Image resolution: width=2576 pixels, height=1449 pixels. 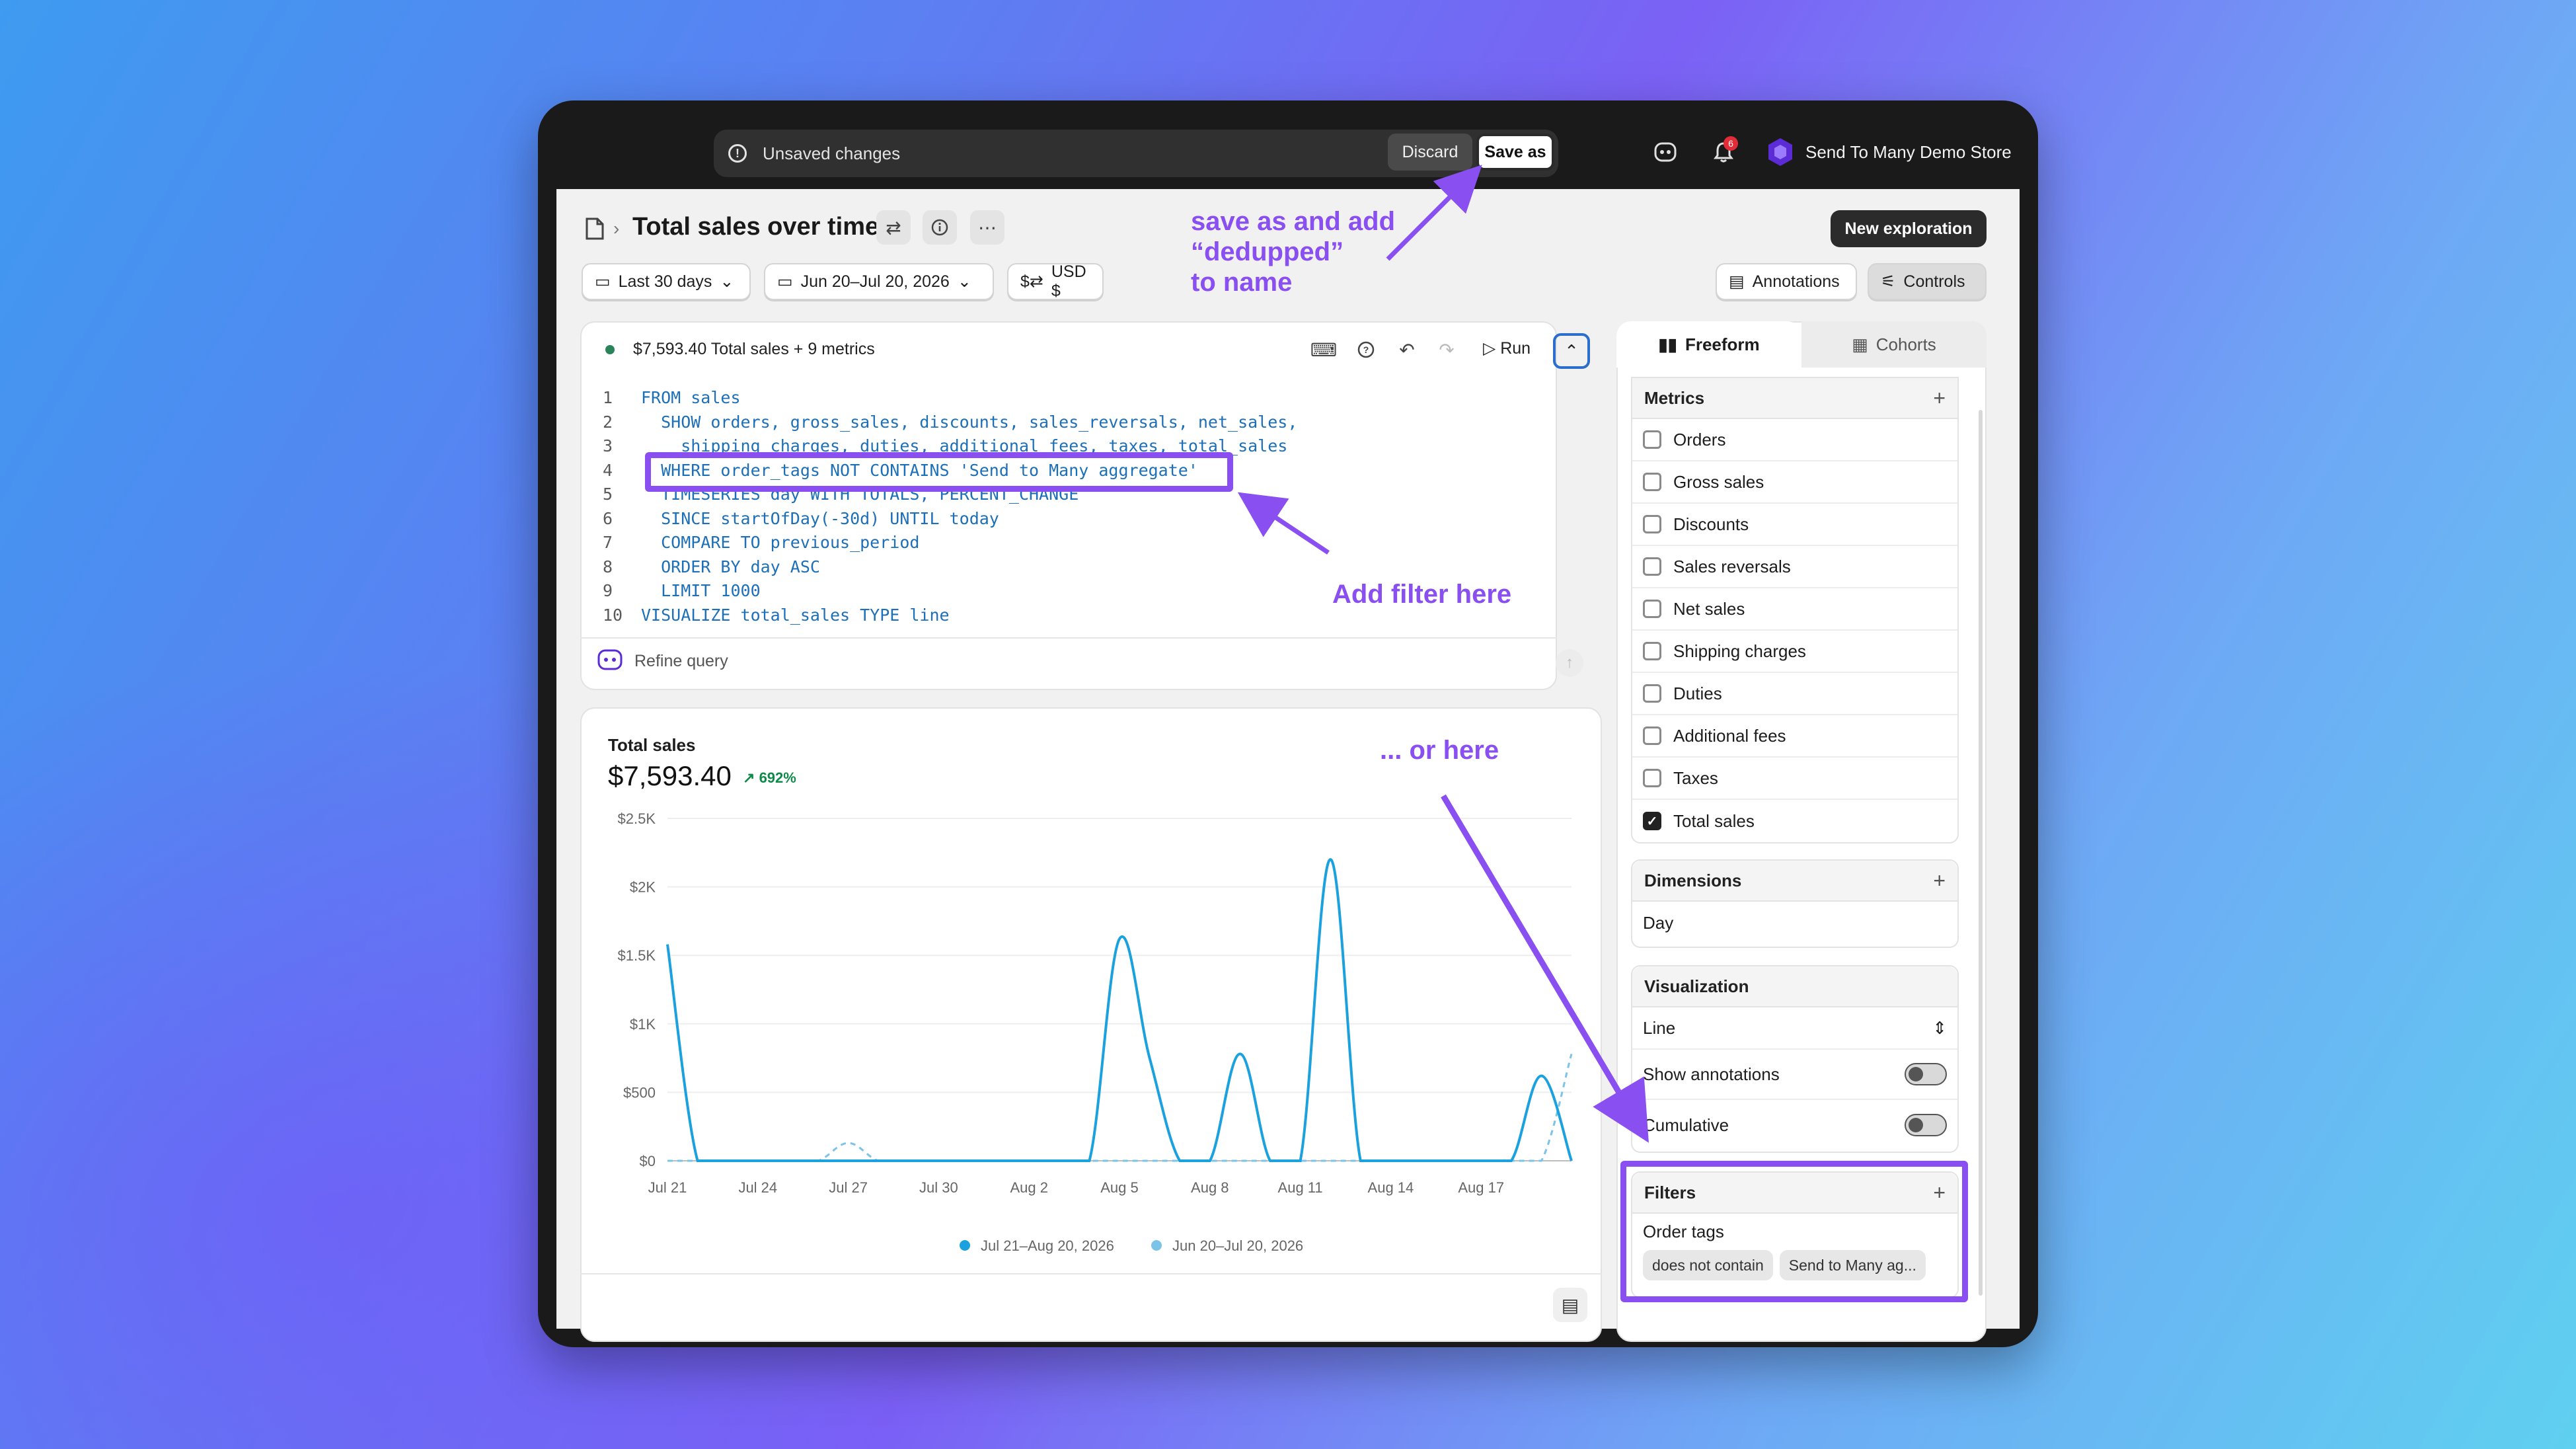 What do you see at coordinates (1516, 349) in the screenshot?
I see `run-label: Run` at bounding box center [1516, 349].